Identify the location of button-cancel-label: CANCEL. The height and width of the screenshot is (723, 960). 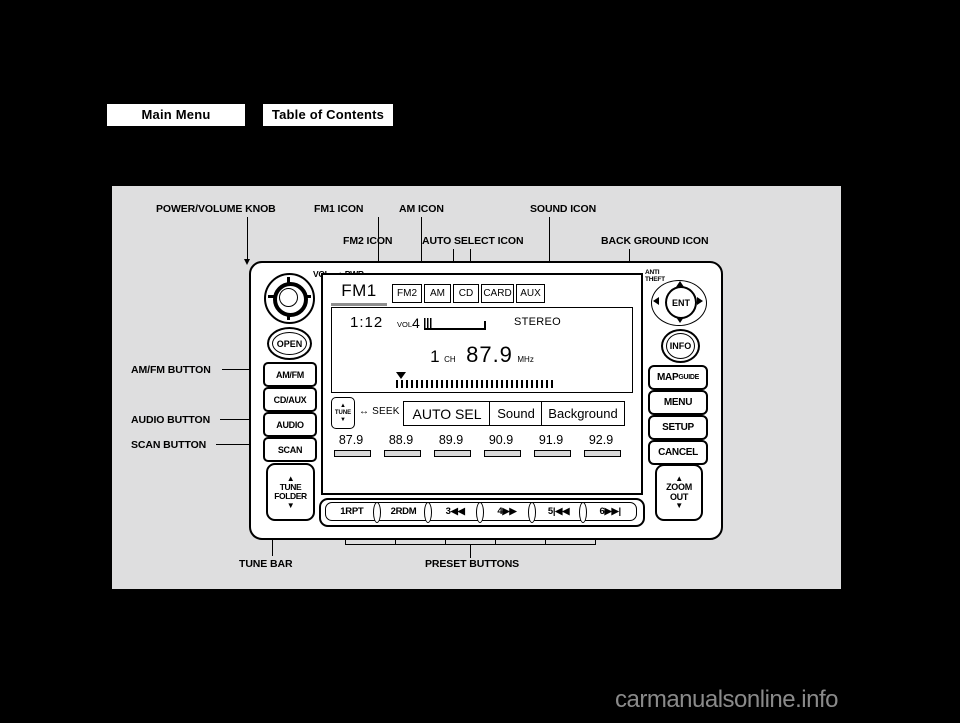
(678, 452).